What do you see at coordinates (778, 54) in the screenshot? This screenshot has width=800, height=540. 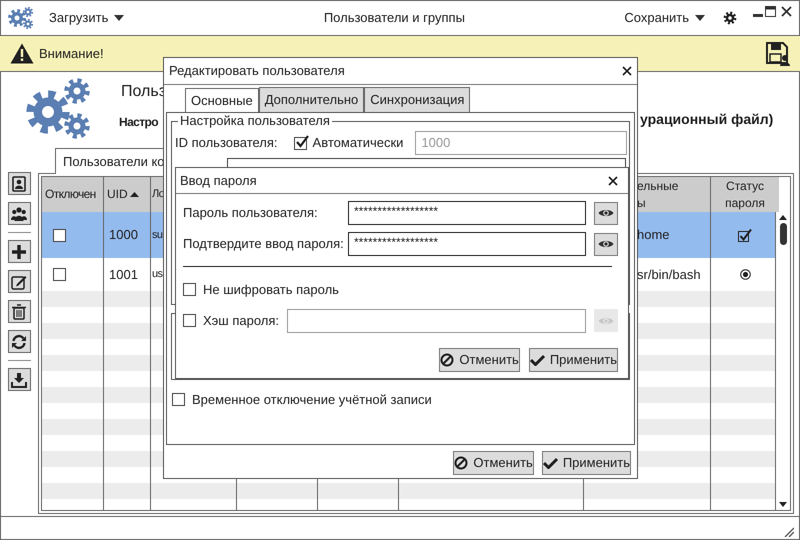 I see `save-user-icon` at bounding box center [778, 54].